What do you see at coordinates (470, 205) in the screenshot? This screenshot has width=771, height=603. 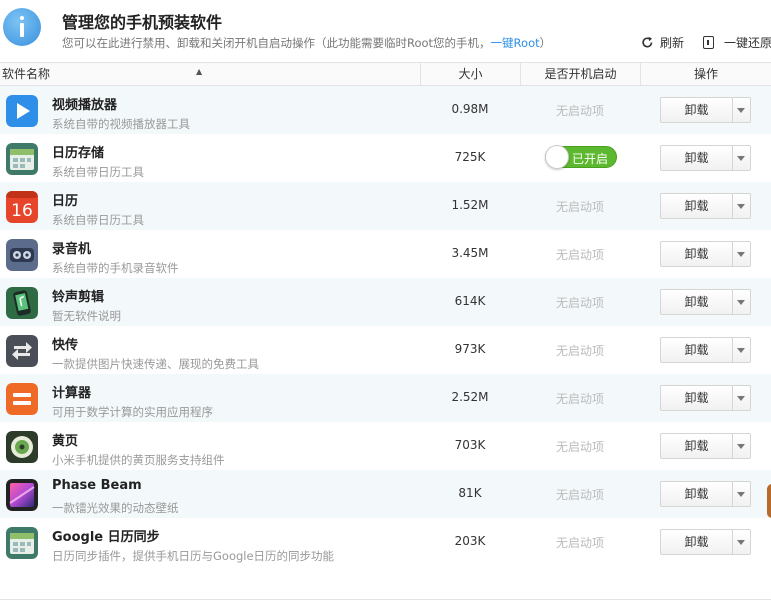 I see `app-size: 1.52M` at bounding box center [470, 205].